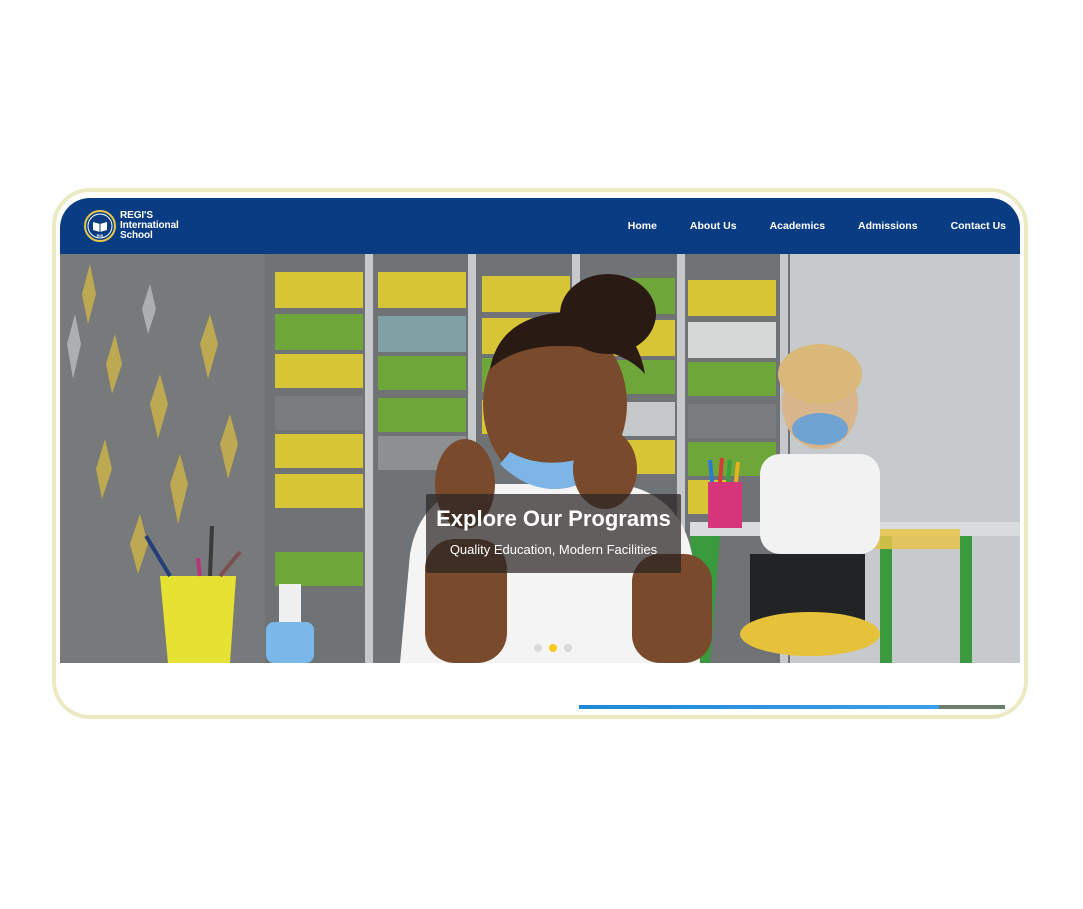 This screenshot has width=1083, height=909. I want to click on brand-name: REGI'S International School, so click(149, 226).